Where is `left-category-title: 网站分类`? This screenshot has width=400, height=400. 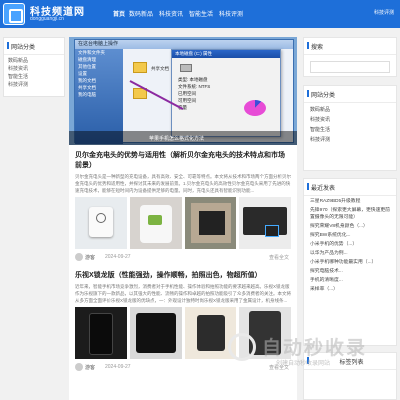
left-category-title: 网站分类 is located at coordinates (34, 46).